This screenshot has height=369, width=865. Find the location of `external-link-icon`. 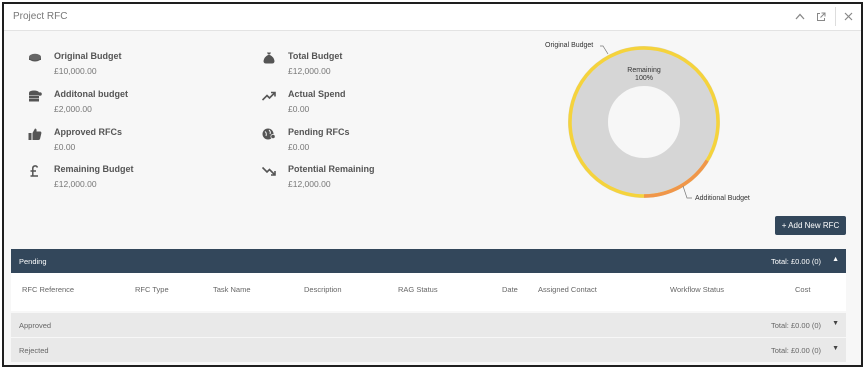

external-link-icon is located at coordinates (820, 16).